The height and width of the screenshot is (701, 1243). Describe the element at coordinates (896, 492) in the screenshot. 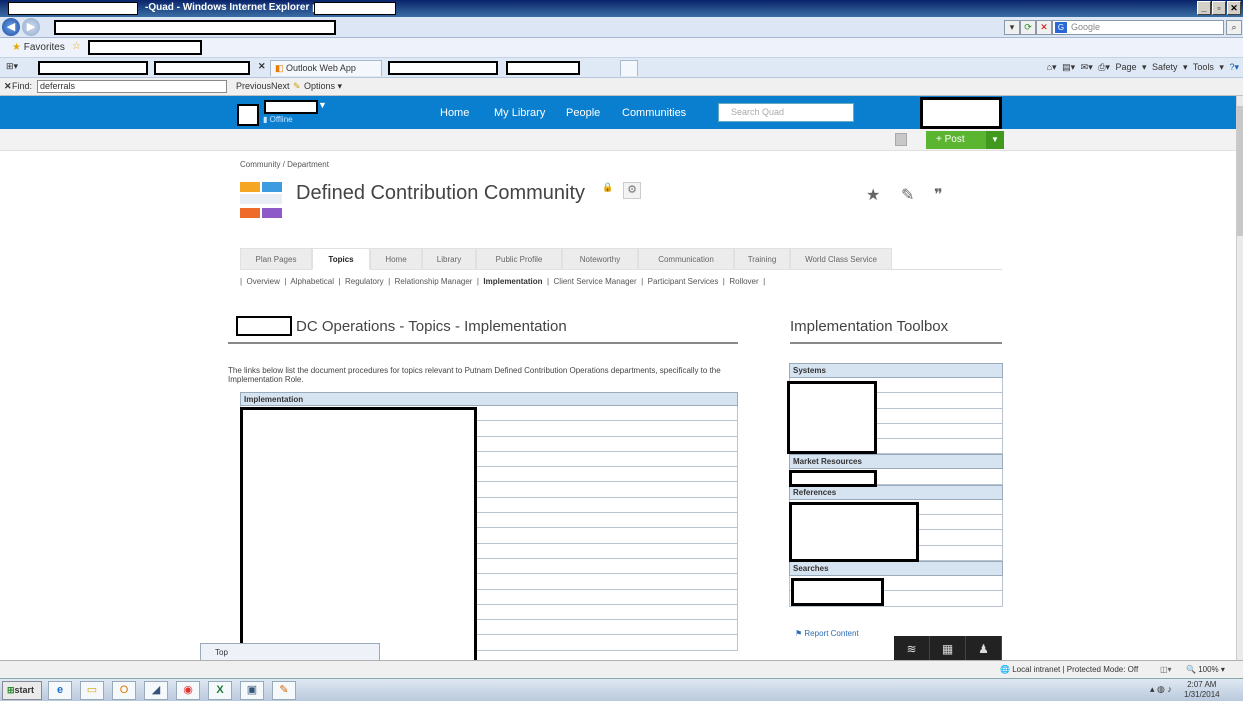

I see `toolbox-section-references: References` at that location.